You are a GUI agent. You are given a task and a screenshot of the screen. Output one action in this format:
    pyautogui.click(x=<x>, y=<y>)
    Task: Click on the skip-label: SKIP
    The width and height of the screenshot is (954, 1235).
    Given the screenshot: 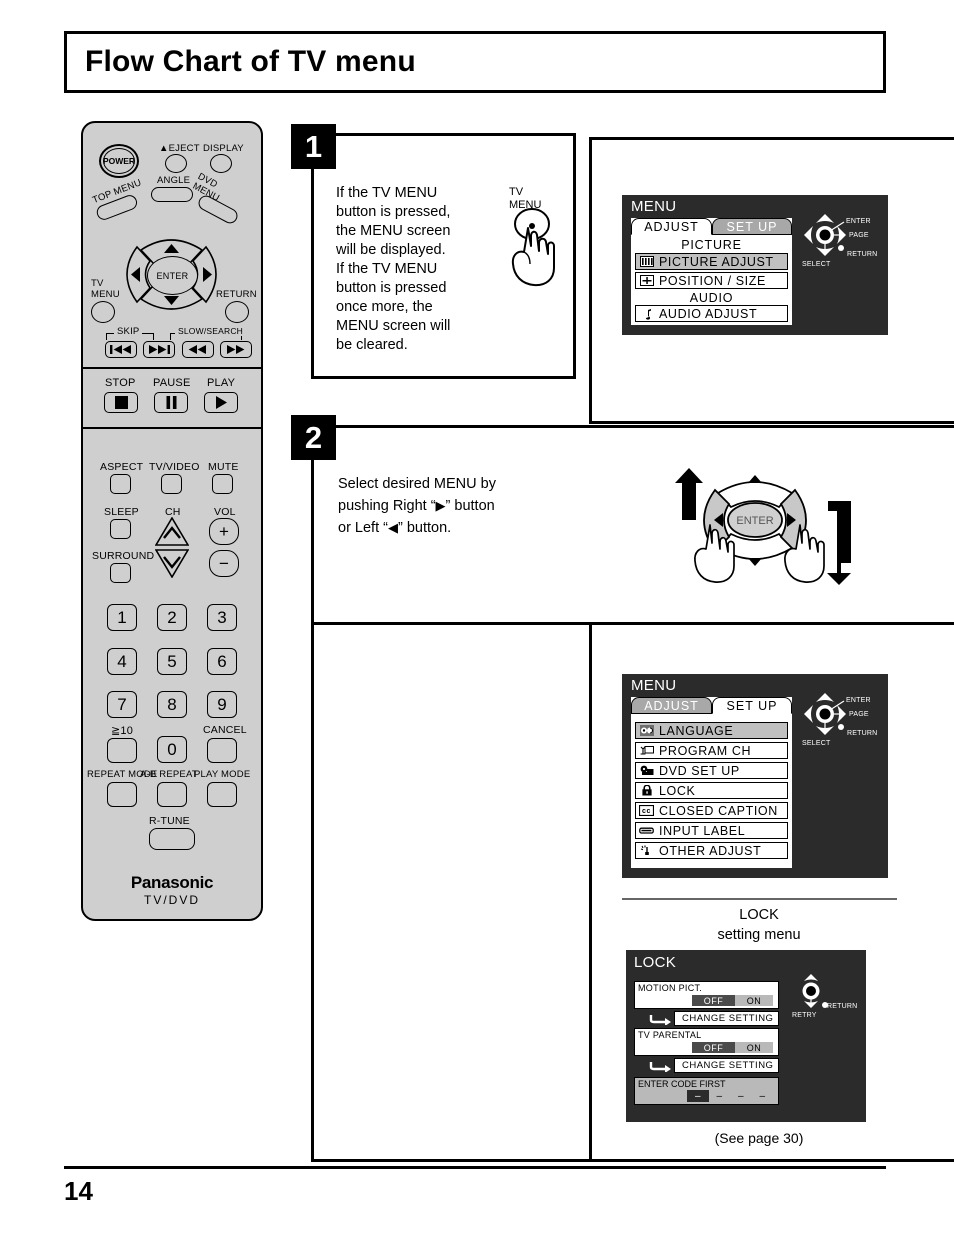 What is the action you would take?
    pyautogui.click(x=128, y=331)
    